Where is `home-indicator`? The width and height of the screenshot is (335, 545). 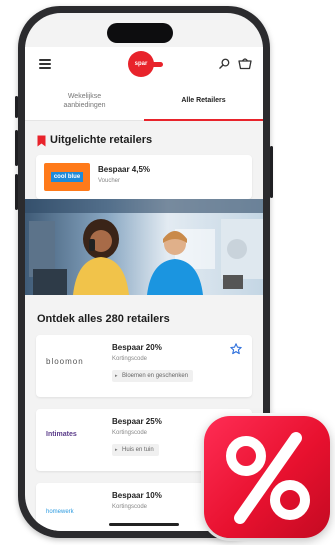 home-indicator is located at coordinates (144, 524).